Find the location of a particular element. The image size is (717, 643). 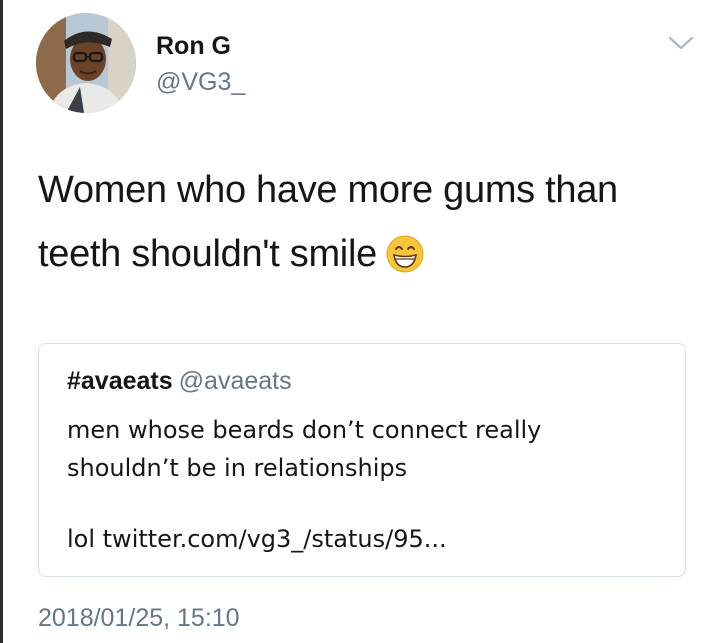

author-handle: @VG3_ is located at coordinates (200, 82).